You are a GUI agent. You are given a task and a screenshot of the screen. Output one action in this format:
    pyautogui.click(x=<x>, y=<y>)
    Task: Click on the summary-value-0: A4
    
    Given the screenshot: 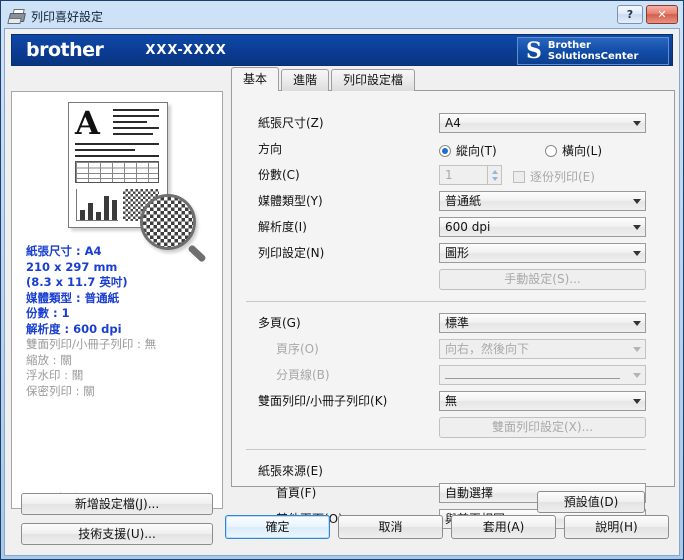 What is the action you would take?
    pyautogui.click(x=93, y=251)
    